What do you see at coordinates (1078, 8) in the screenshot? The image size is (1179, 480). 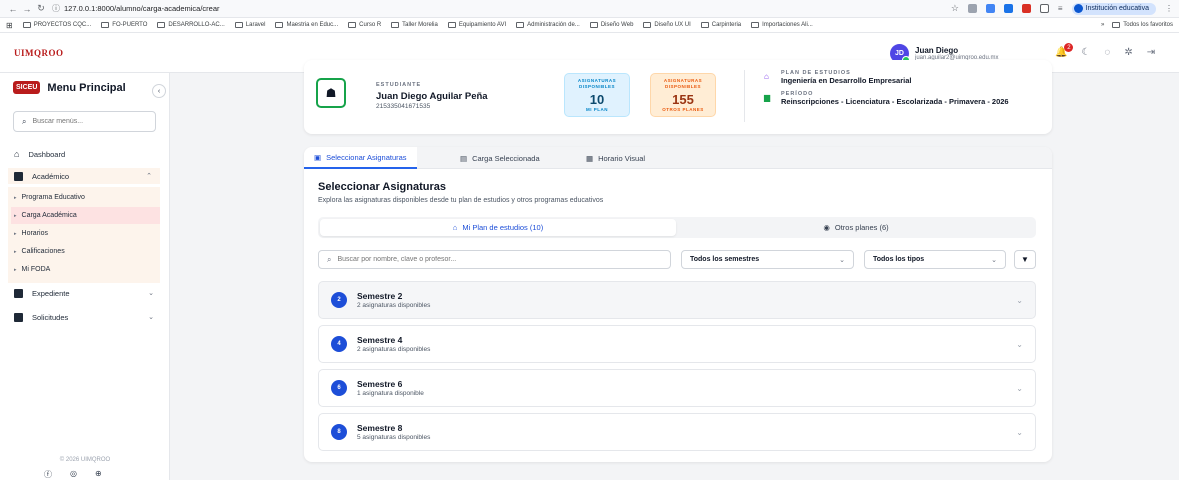 I see `profile-icon` at bounding box center [1078, 8].